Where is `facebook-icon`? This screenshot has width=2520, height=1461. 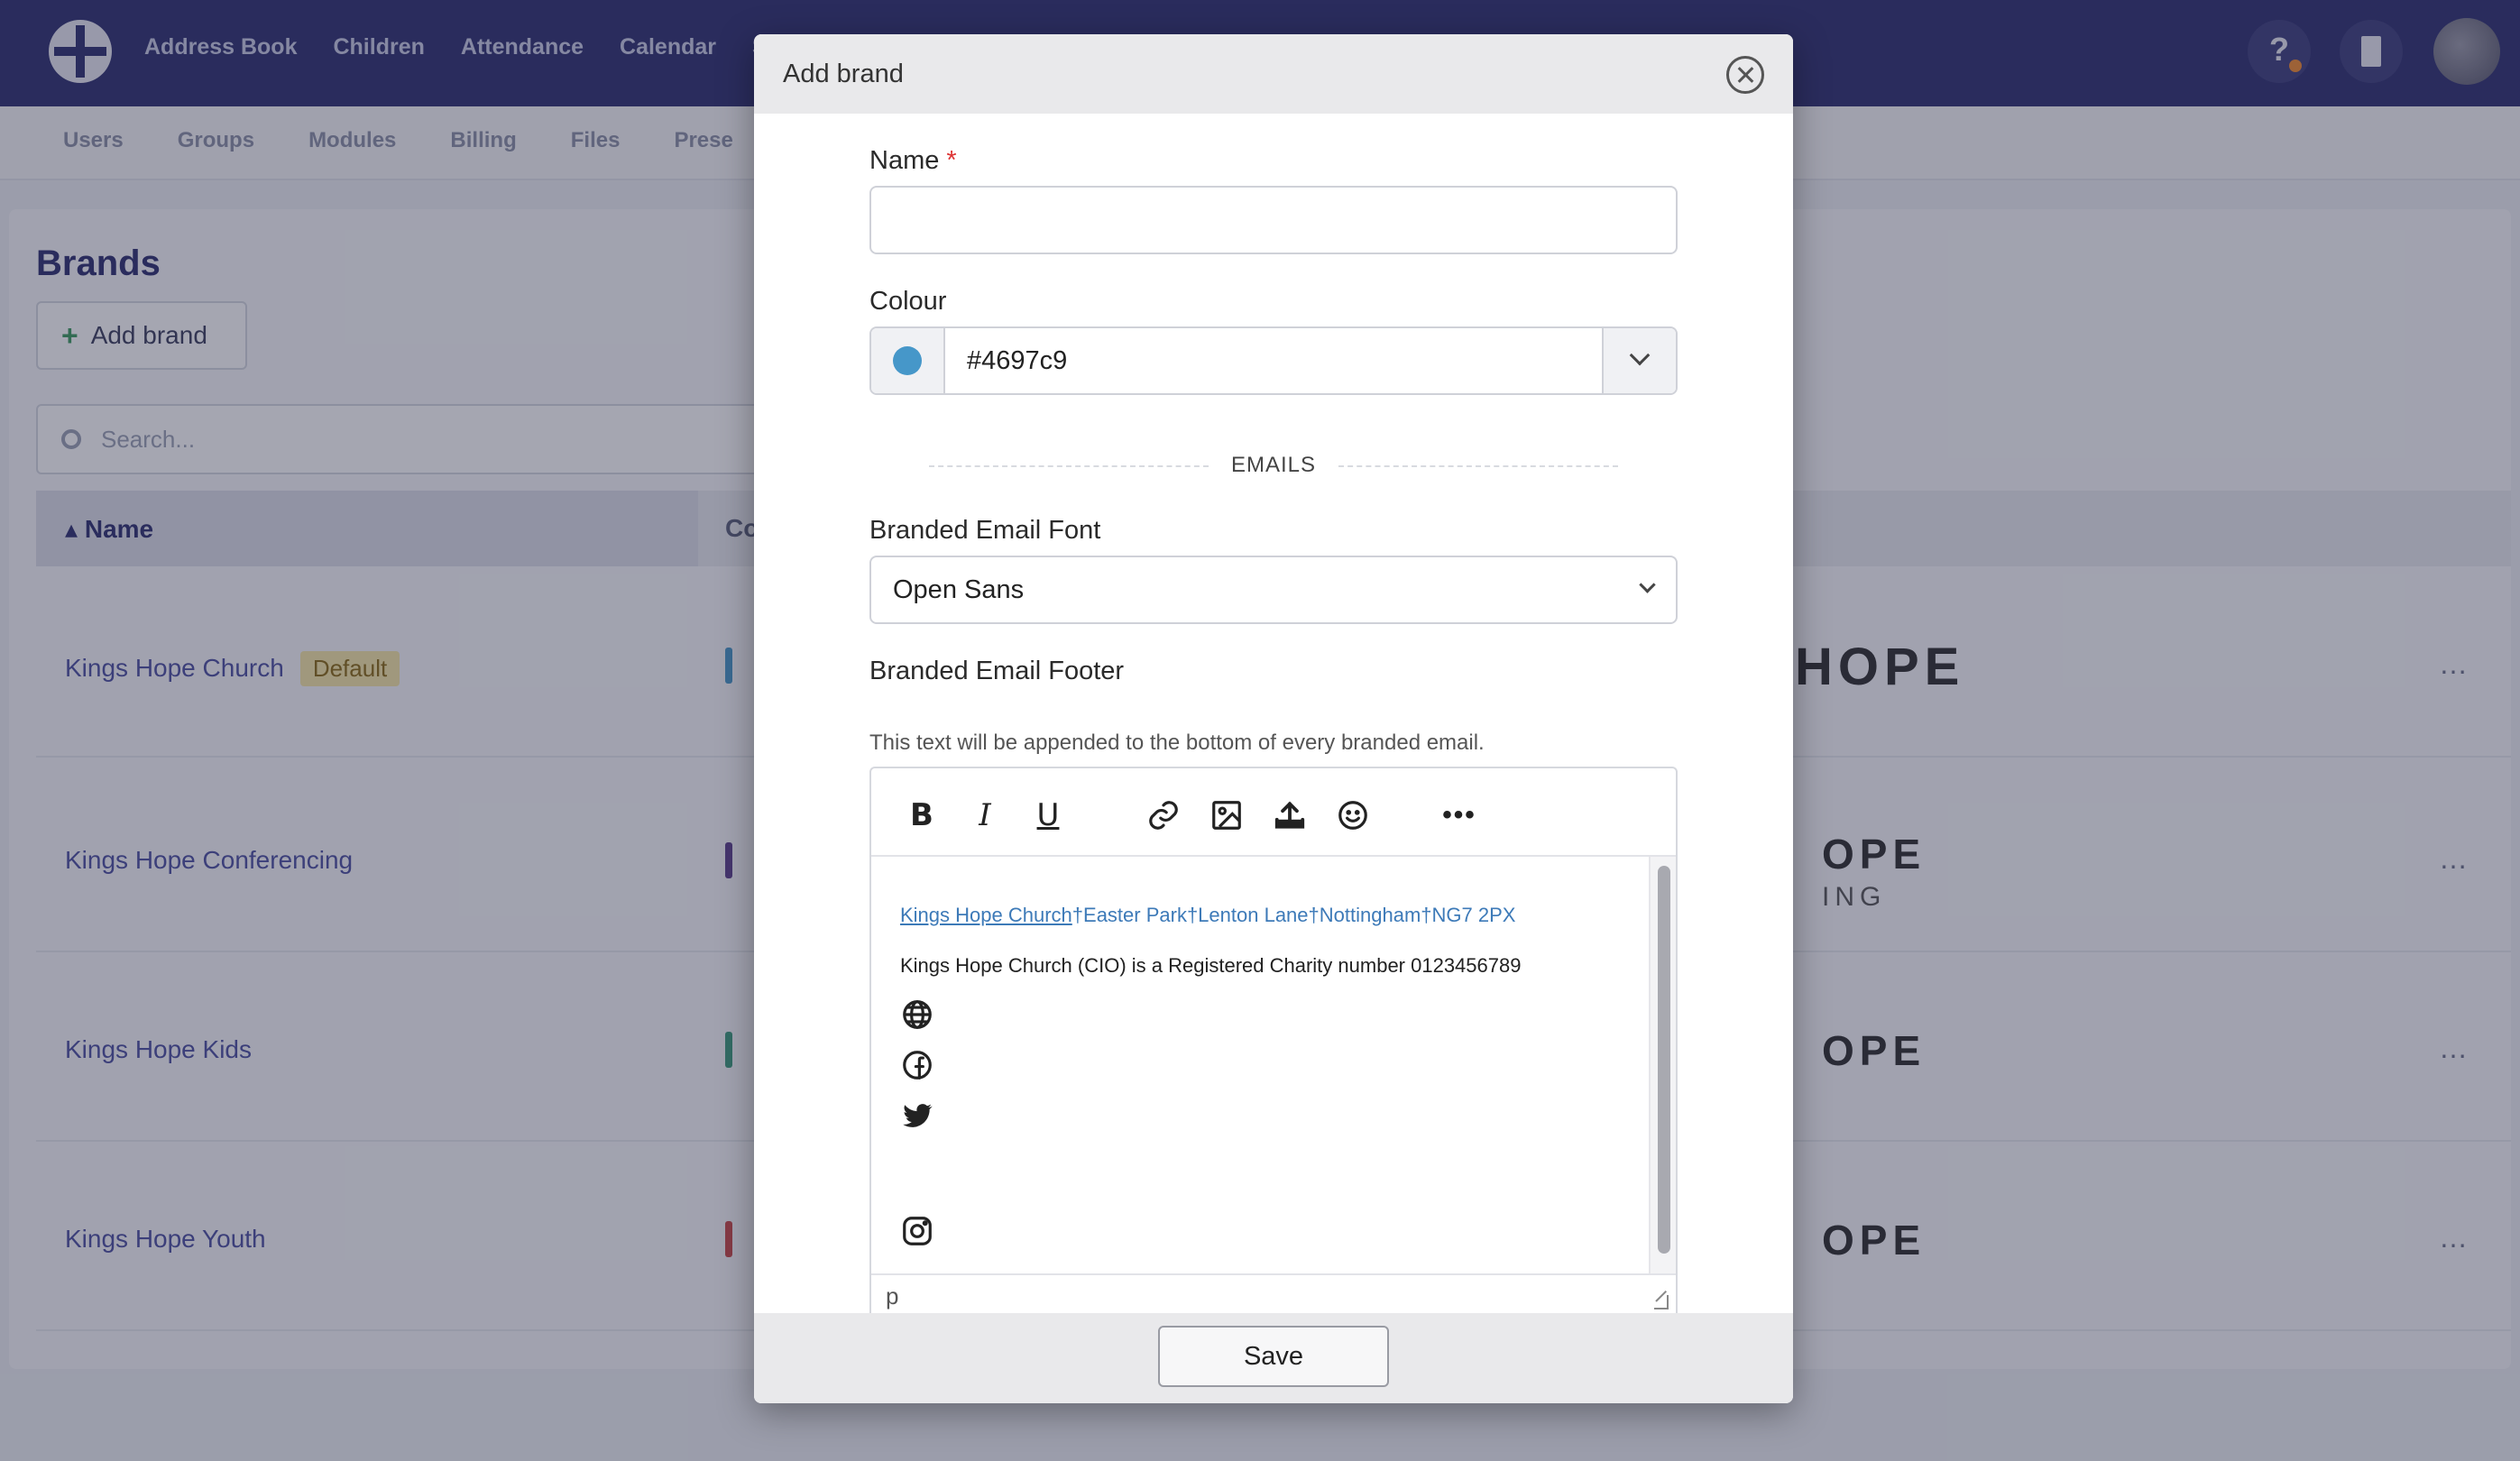
facebook-icon is located at coordinates (917, 1065).